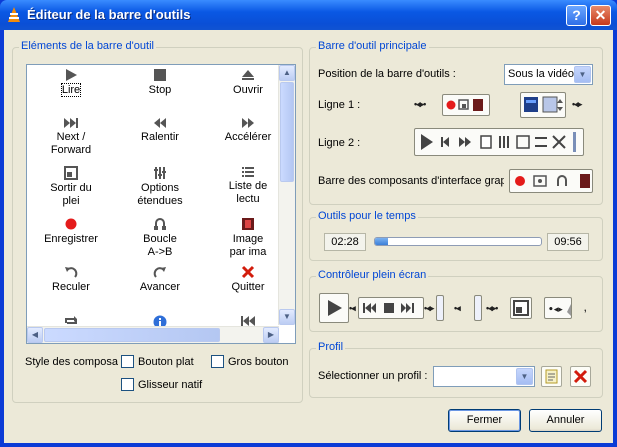 The image size is (617, 447). Describe the element at coordinates (345, 242) in the screenshot. I see `elapsed-time: 02:28` at that location.